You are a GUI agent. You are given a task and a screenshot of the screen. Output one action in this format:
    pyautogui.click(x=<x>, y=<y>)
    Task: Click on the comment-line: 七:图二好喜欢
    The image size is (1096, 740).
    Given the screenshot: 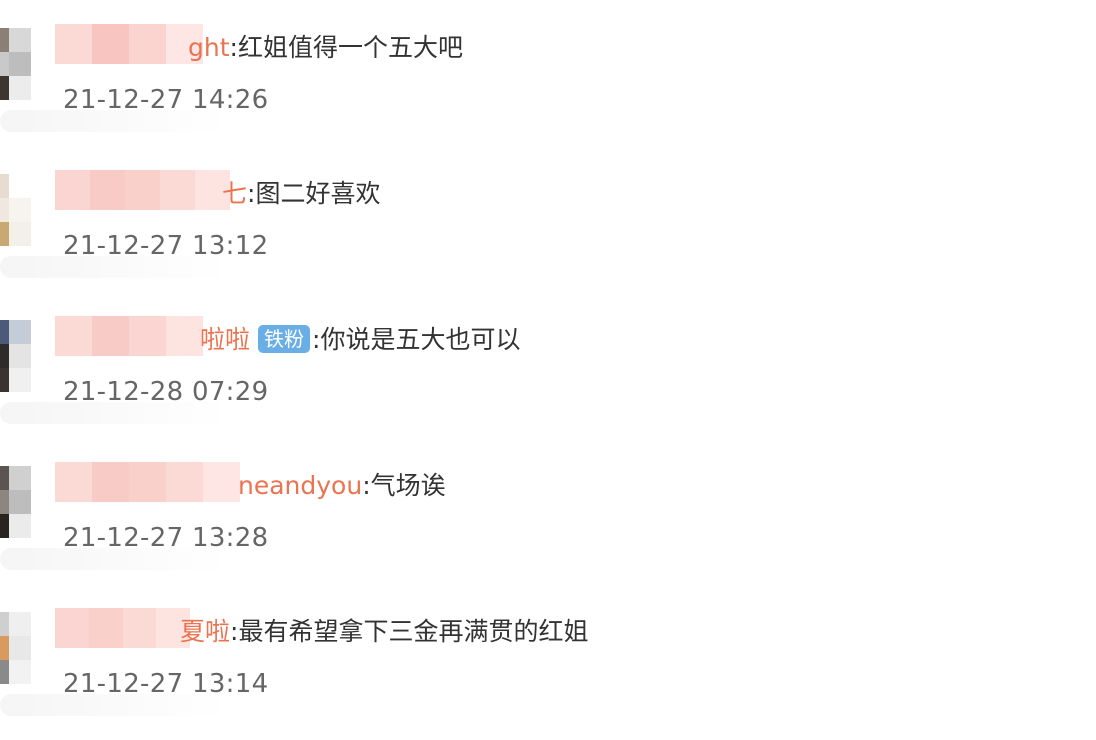 What is the action you would take?
    pyautogui.click(x=301, y=194)
    